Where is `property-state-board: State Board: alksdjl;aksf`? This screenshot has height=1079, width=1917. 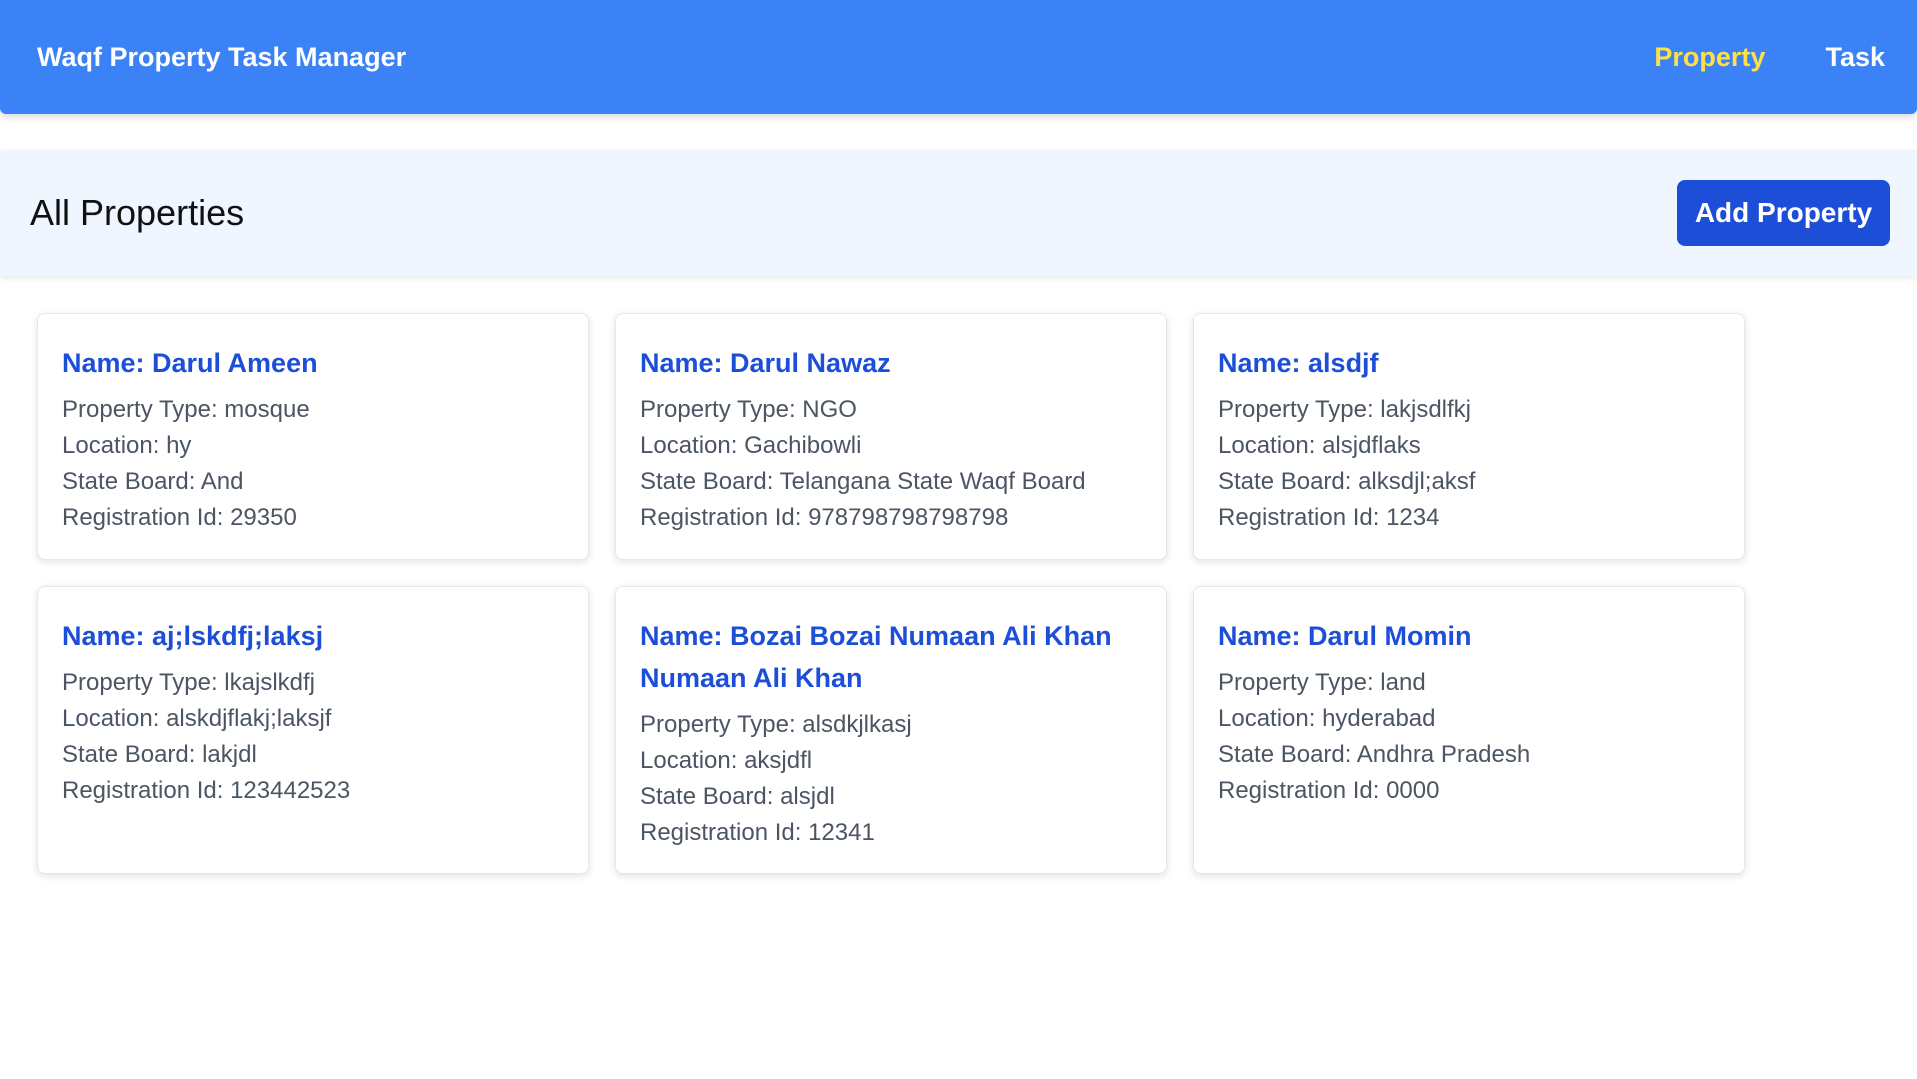 property-state-board: State Board: alksdjl;aksf is located at coordinates (1347, 481).